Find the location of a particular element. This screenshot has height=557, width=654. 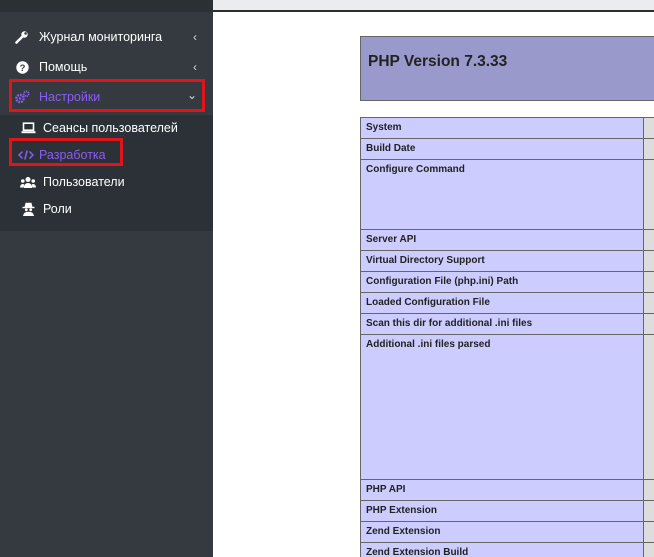

table-row: Configuration File (php.ini) Path is located at coordinates (507, 282).